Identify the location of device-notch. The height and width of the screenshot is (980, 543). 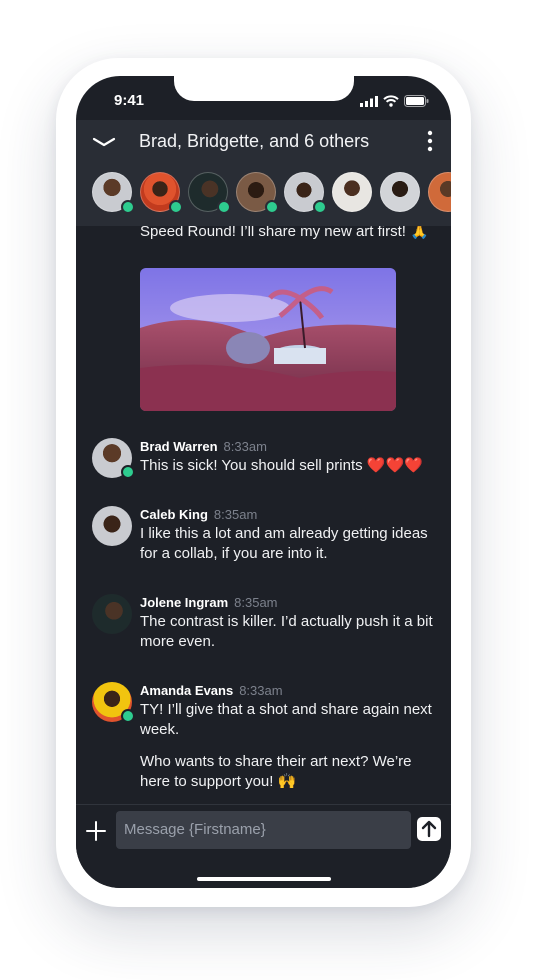
(264, 88).